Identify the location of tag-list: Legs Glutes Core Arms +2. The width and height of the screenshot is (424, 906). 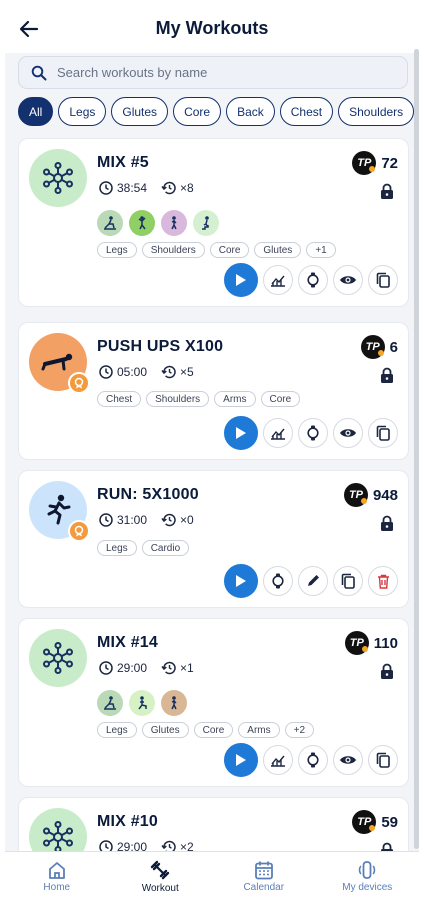
(206, 730).